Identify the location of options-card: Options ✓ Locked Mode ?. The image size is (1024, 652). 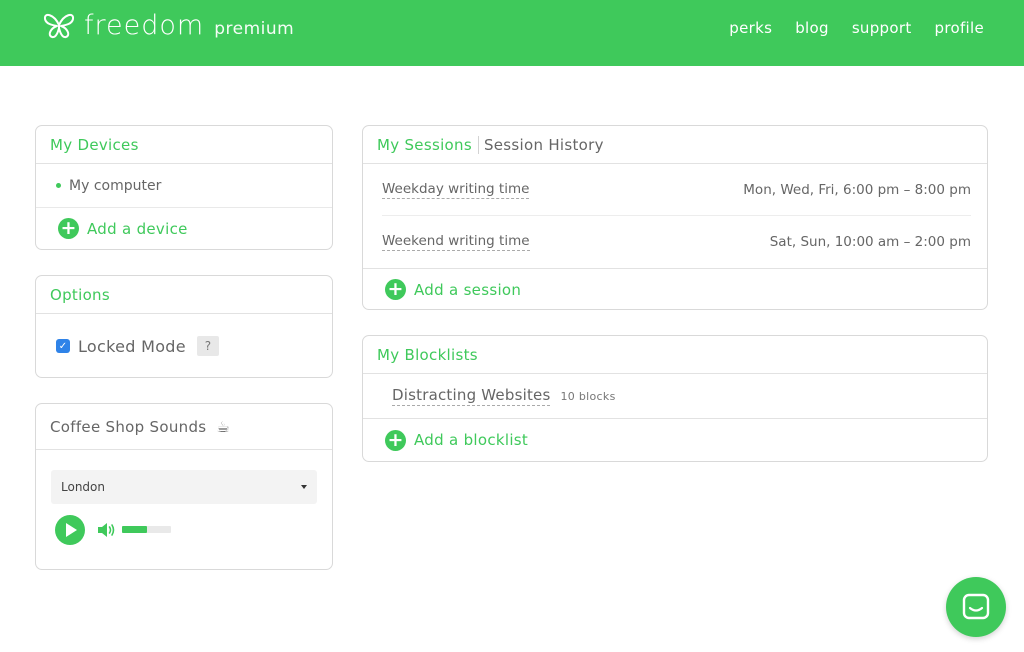
(184, 326).